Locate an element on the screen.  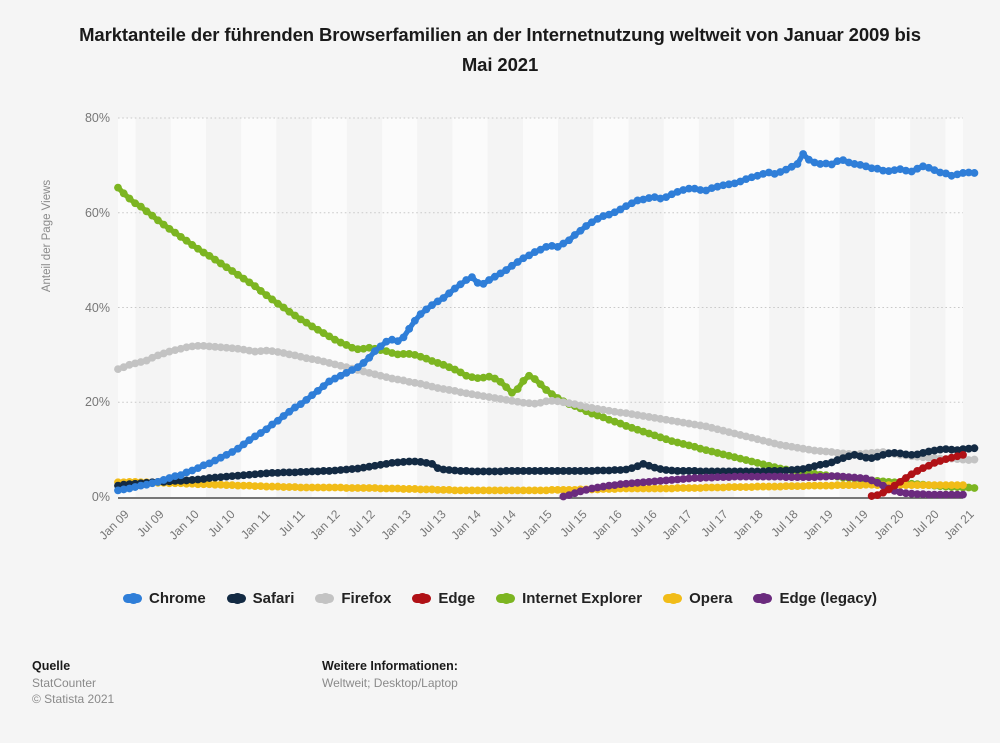
legend-label: Internet Explorer is located at coordinates (582, 598).